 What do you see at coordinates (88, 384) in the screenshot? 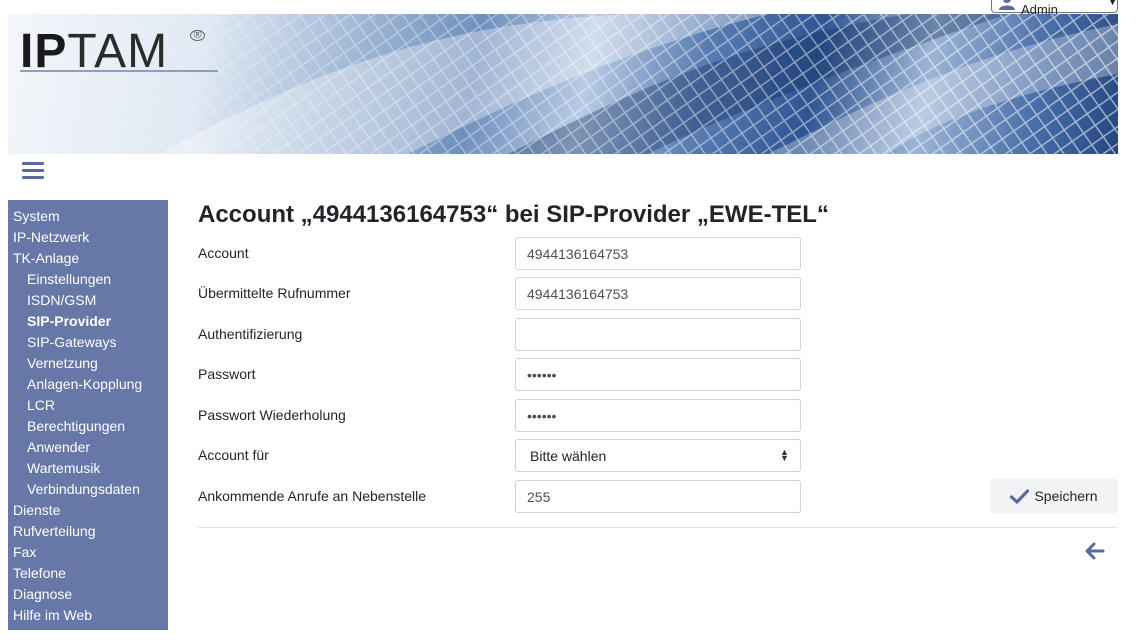
I see `sidebar-item-anlagen-kopplung: Anlagen-Kopplung` at bounding box center [88, 384].